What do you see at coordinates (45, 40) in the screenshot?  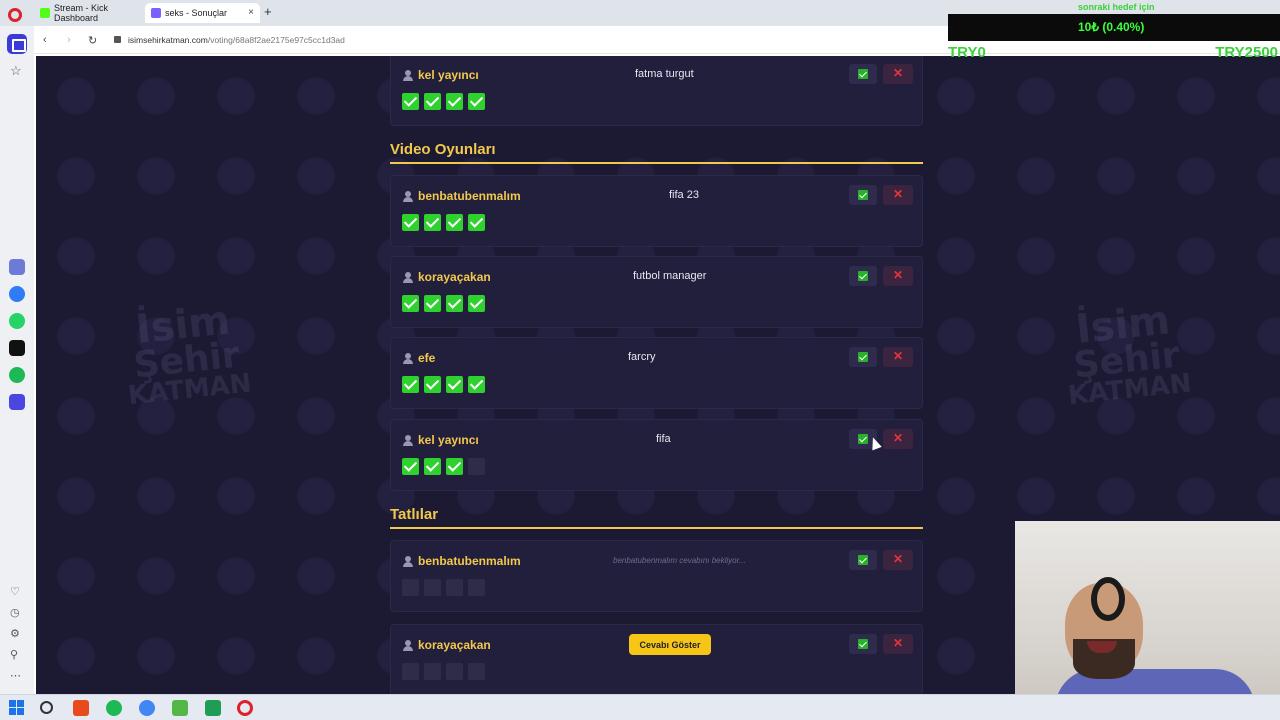 I see `back-arrow-icon: ‹` at bounding box center [45, 40].